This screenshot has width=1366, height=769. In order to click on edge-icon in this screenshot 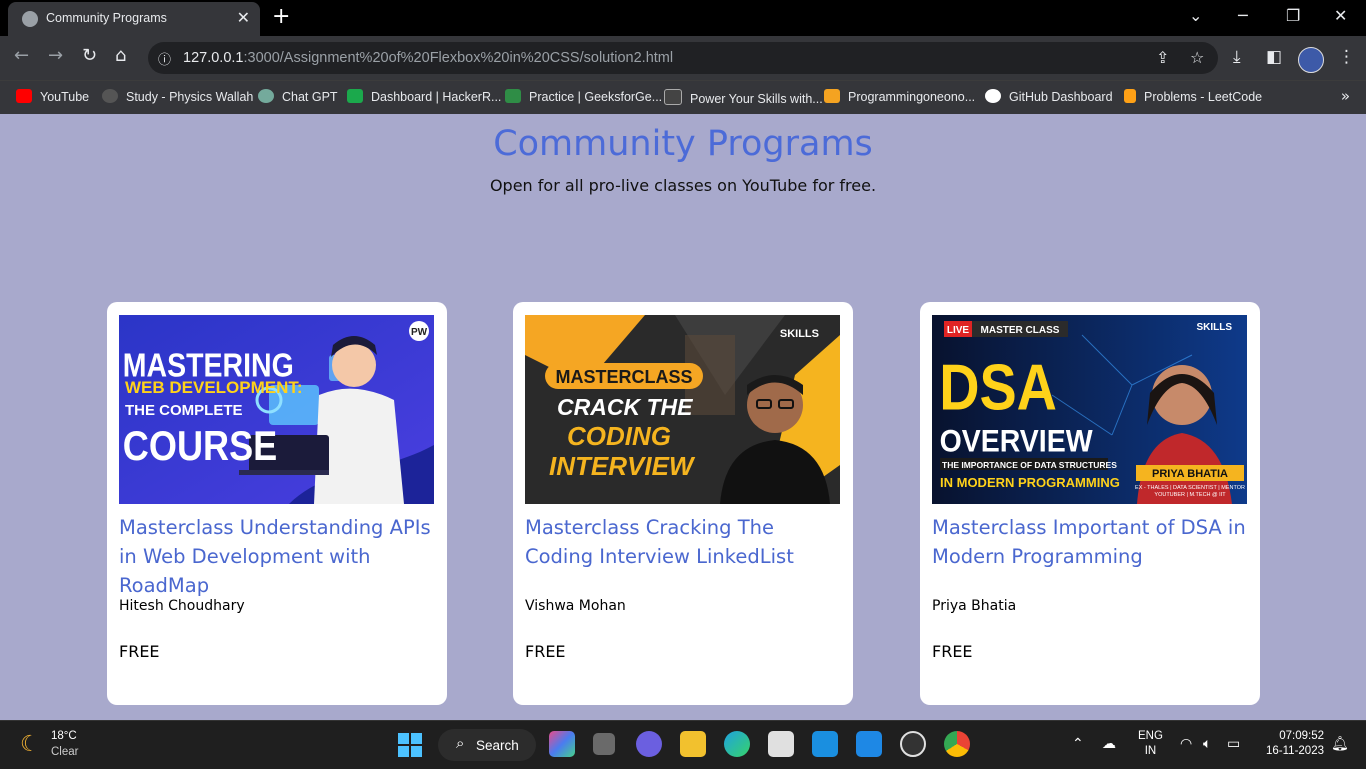, I will do `click(737, 744)`.